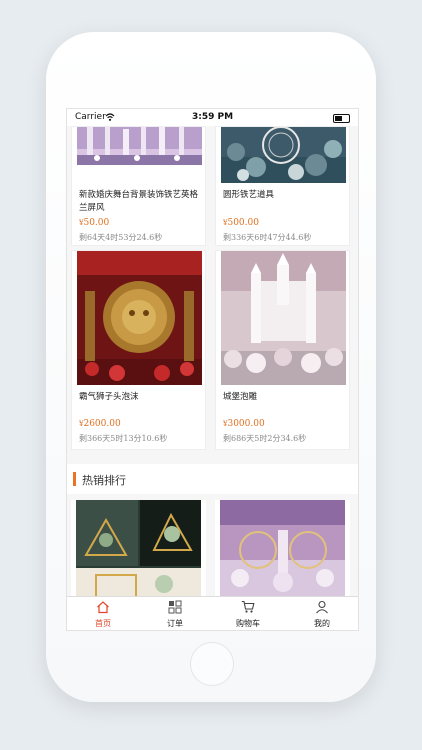 The width and height of the screenshot is (422, 750). Describe the element at coordinates (103, 607) in the screenshot. I see `home-icon` at that location.